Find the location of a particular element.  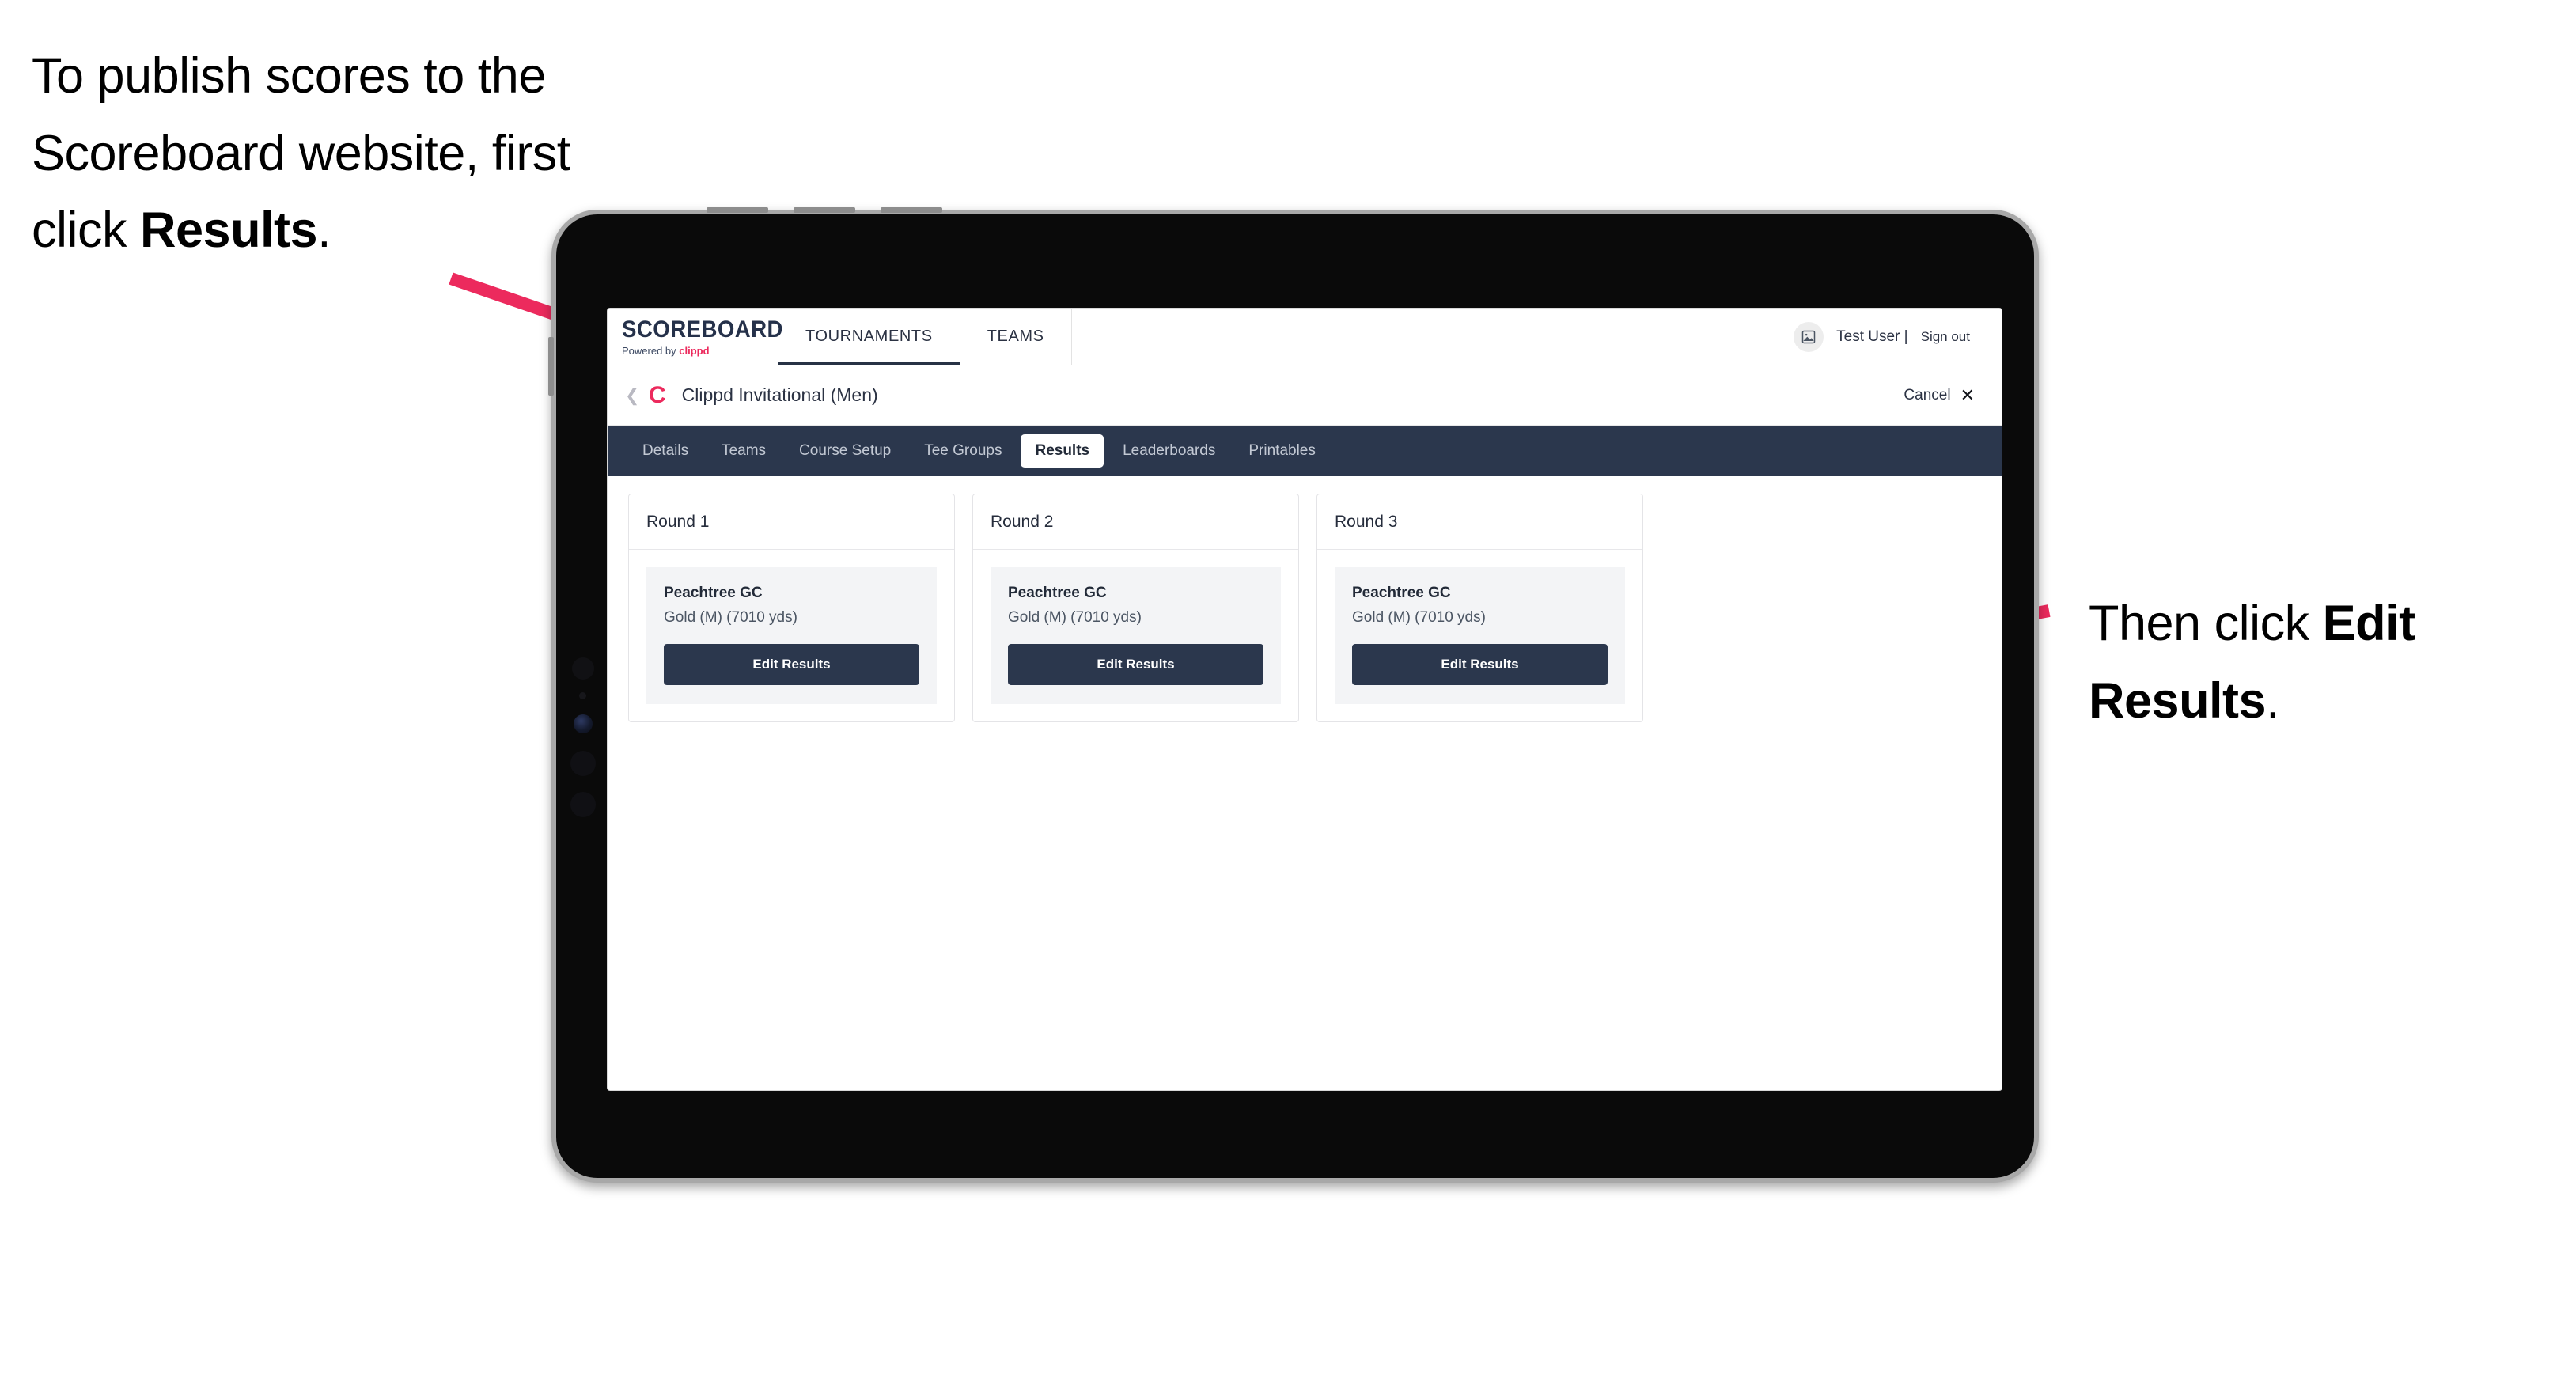

brand-logo: SCOREBOARD Powered by clippd is located at coordinates (695, 337).